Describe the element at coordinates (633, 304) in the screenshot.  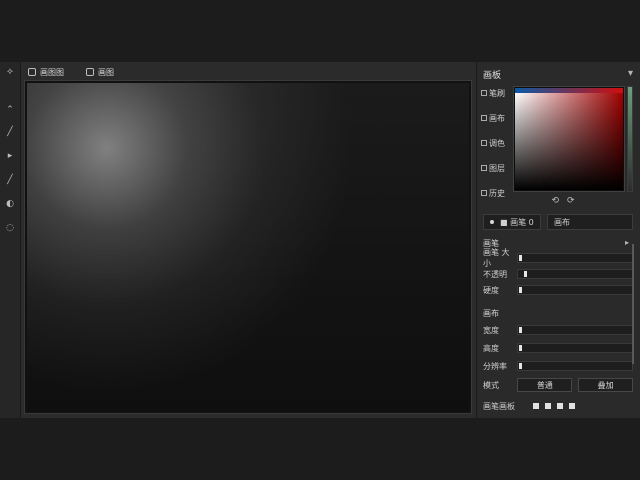
I see `panel-scrollbar` at that location.